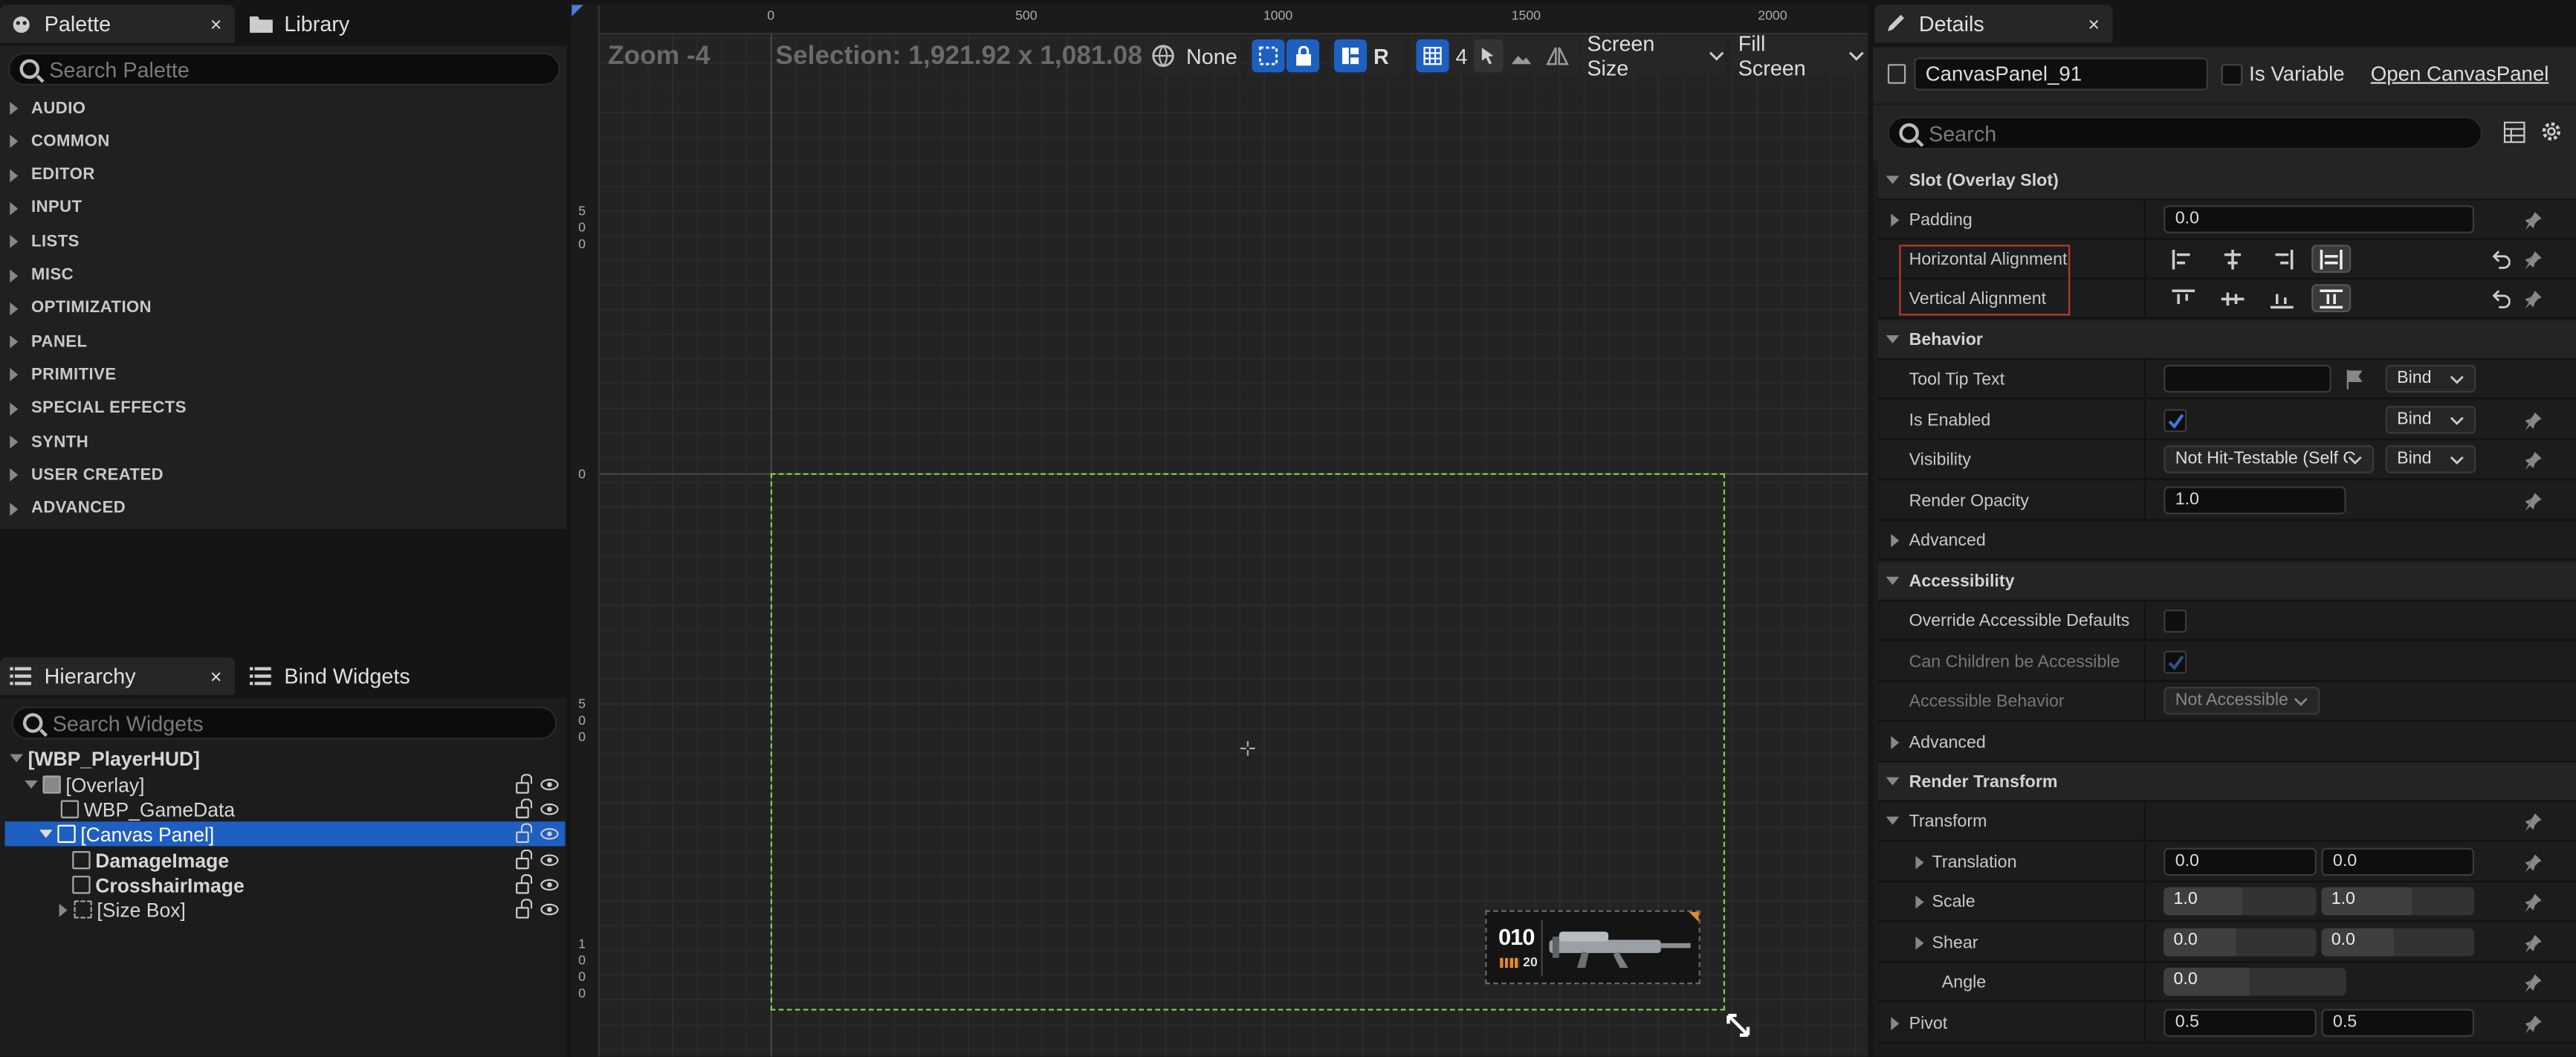 Image resolution: width=2576 pixels, height=1057 pixels. I want to click on palette-category-user-created: USER CREATED, so click(282, 475).